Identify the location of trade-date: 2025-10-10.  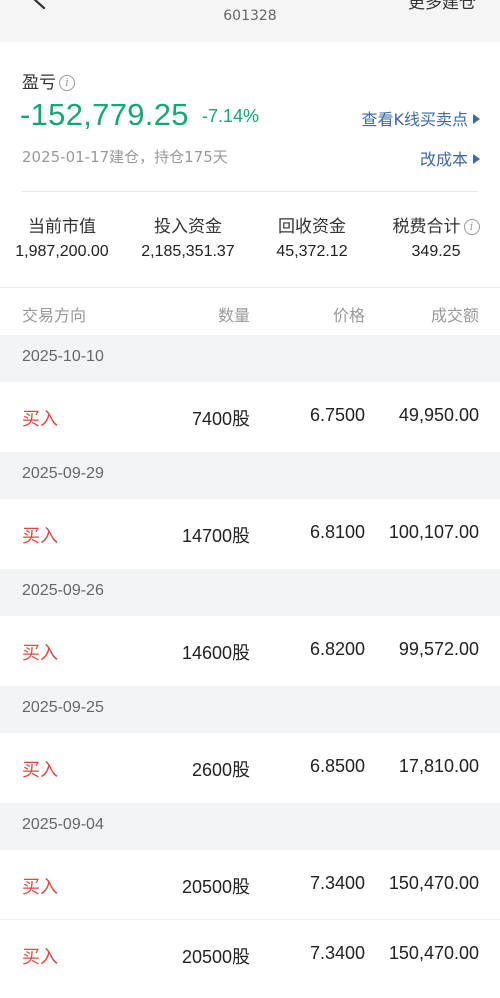
(63, 356).